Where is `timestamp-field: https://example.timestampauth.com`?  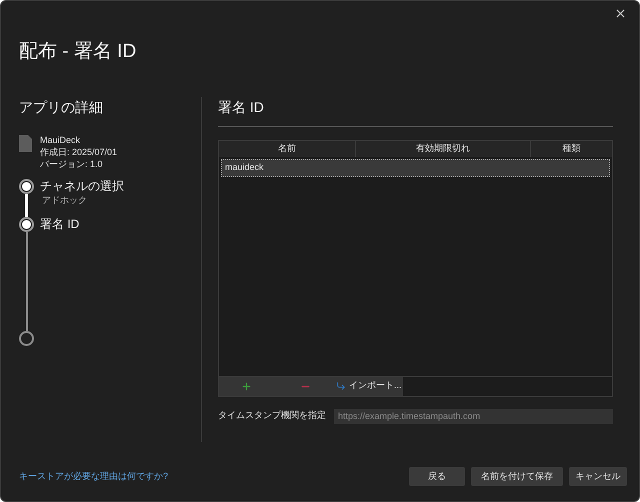
timestamp-field: https://example.timestampauth.com is located at coordinates (473, 416).